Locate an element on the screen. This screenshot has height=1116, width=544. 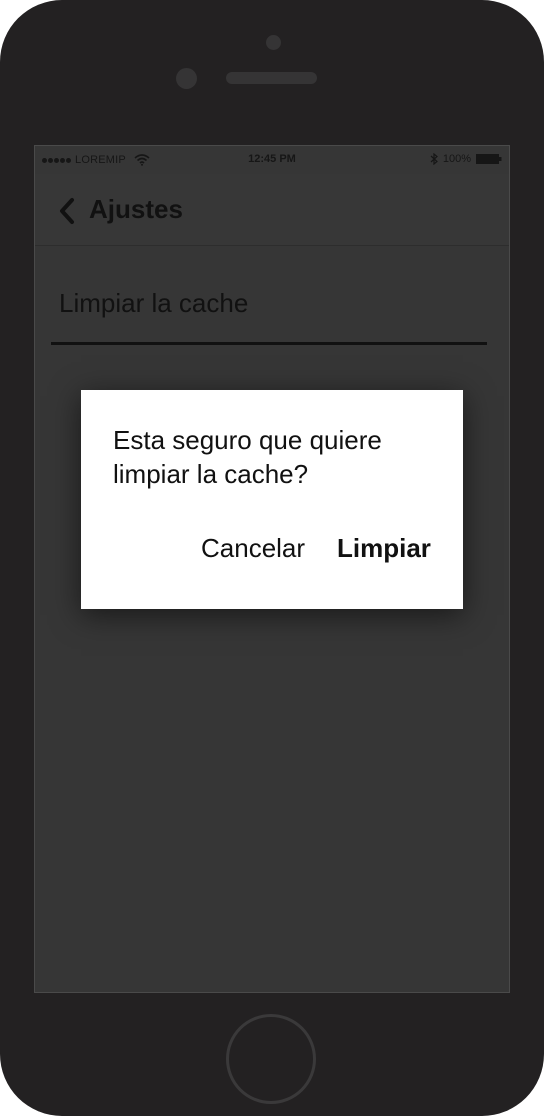
battery-percent: 100% is located at coordinates (456, 159).